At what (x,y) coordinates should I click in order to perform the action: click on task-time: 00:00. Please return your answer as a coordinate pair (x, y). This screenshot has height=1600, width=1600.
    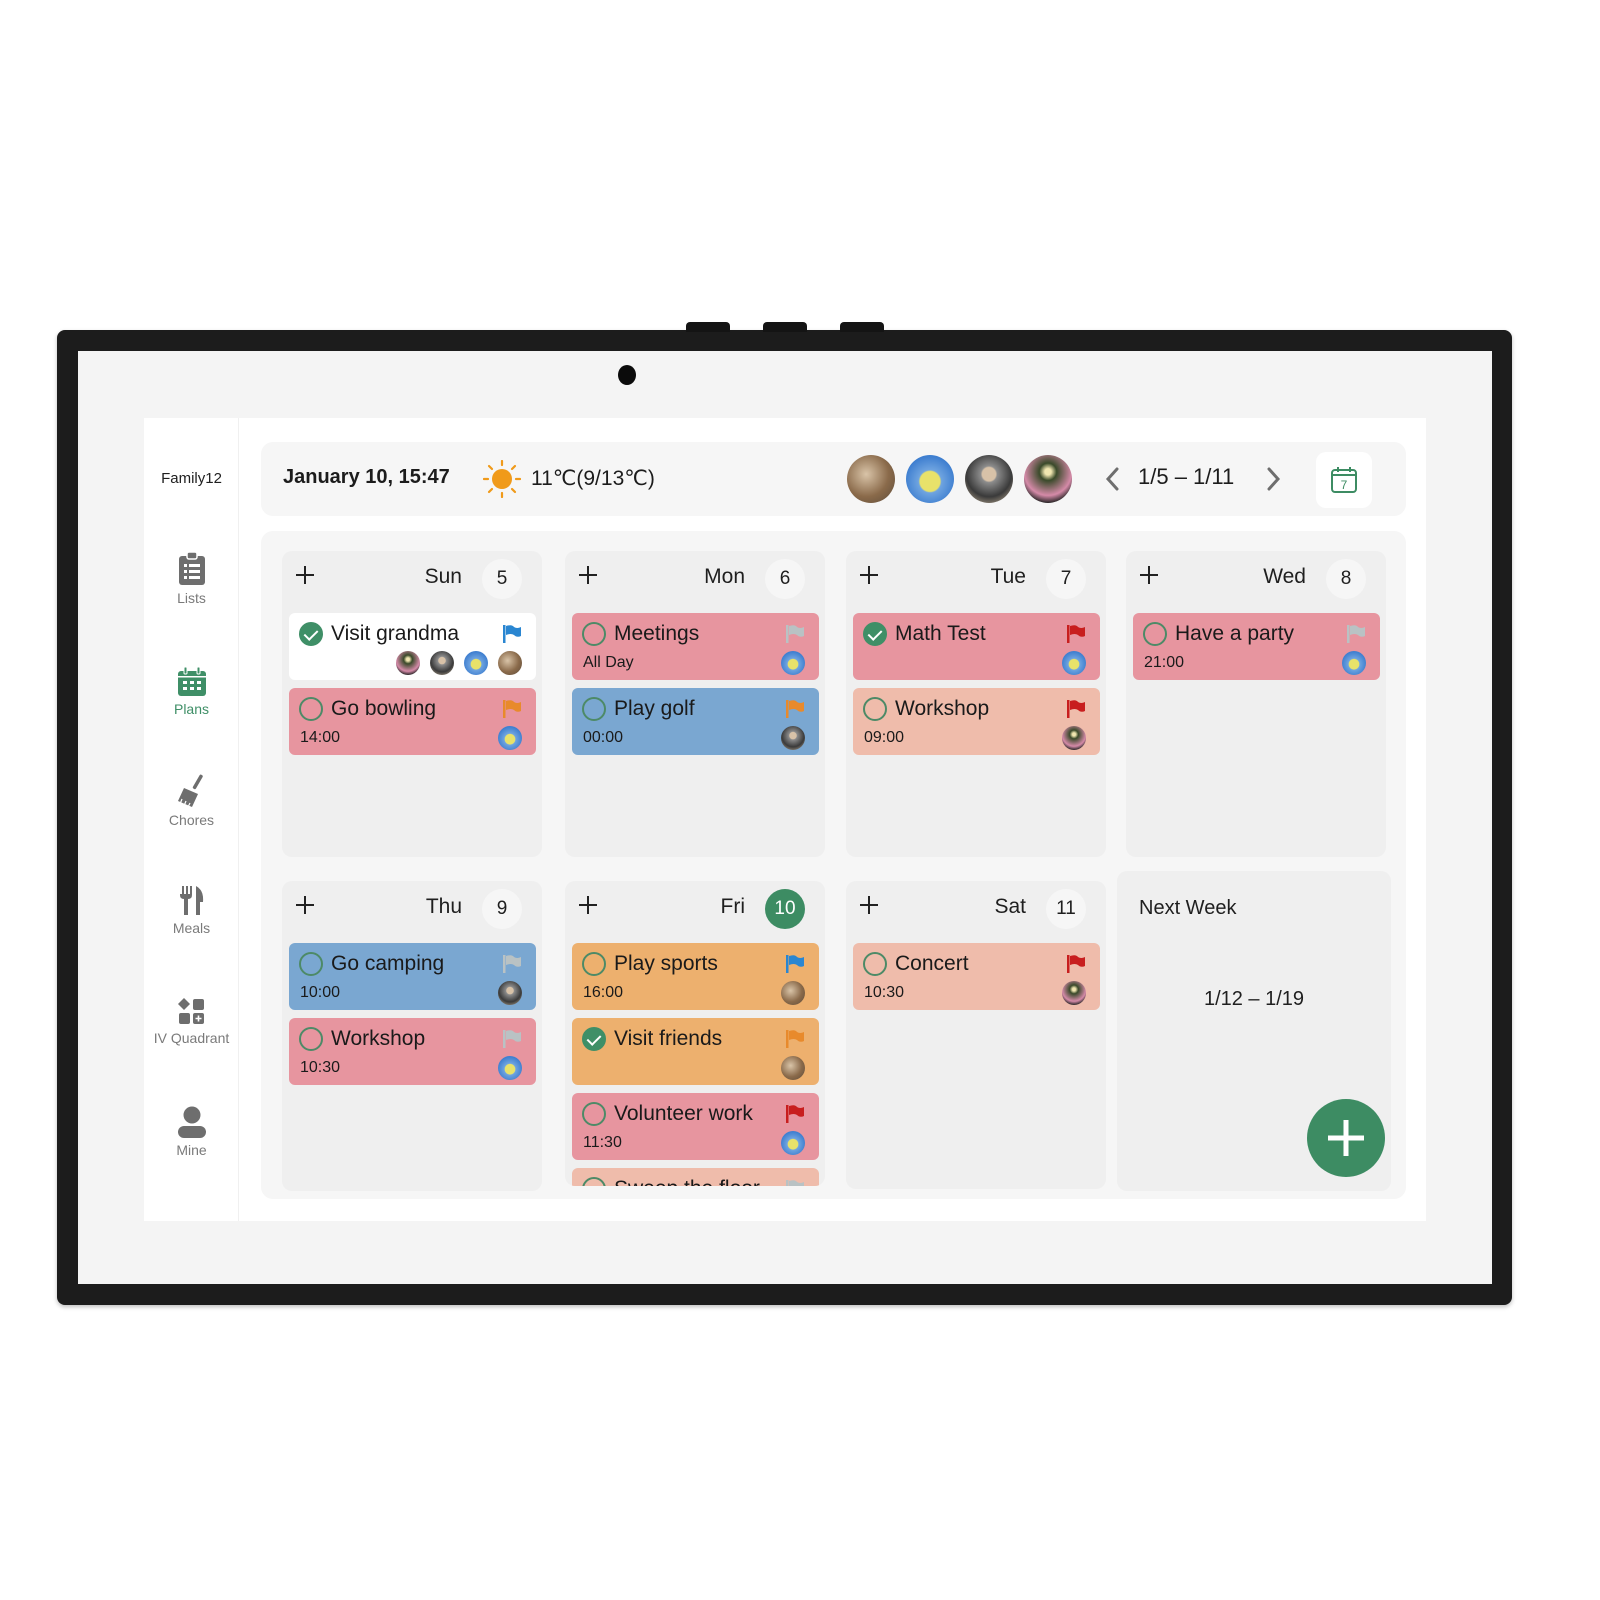
    Looking at the image, I should click on (603, 737).